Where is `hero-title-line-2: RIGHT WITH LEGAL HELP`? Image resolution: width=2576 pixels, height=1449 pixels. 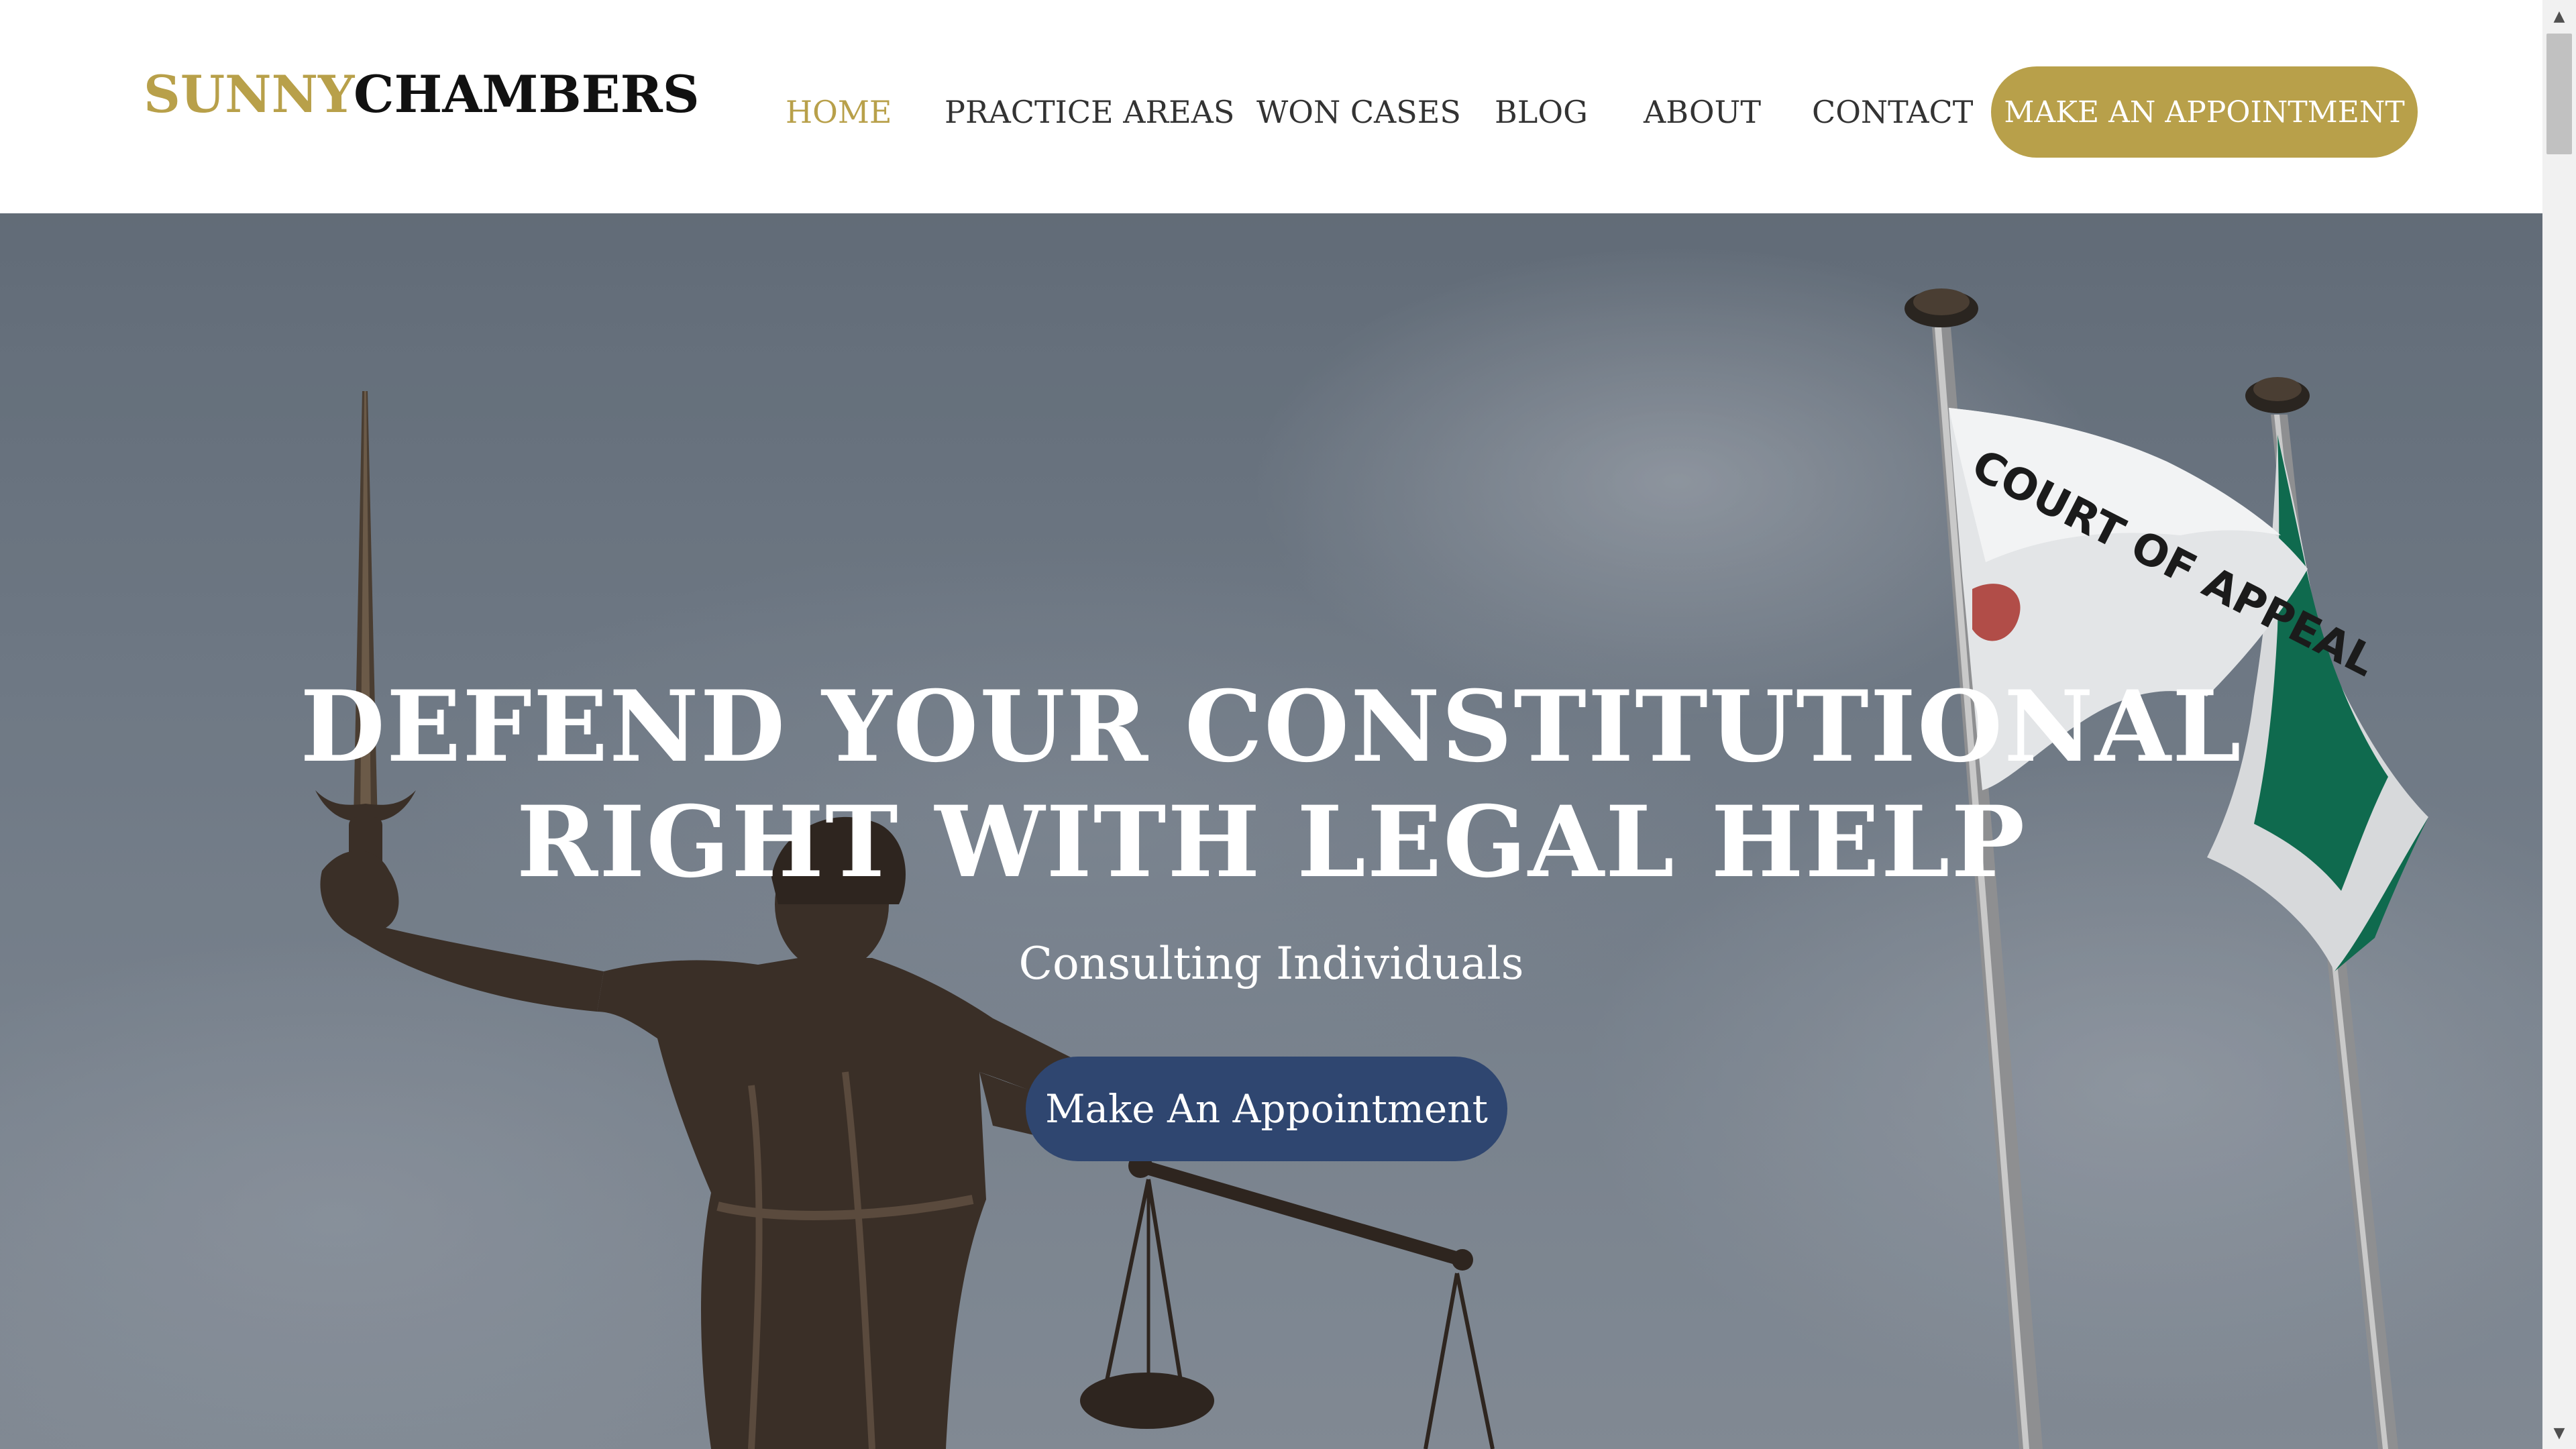
hero-title-line-2: RIGHT WITH LEGAL HELP is located at coordinates (1271, 842).